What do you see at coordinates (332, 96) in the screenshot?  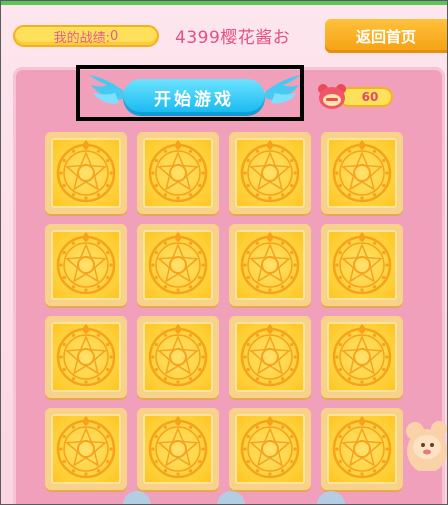 I see `bear-face-icon` at bounding box center [332, 96].